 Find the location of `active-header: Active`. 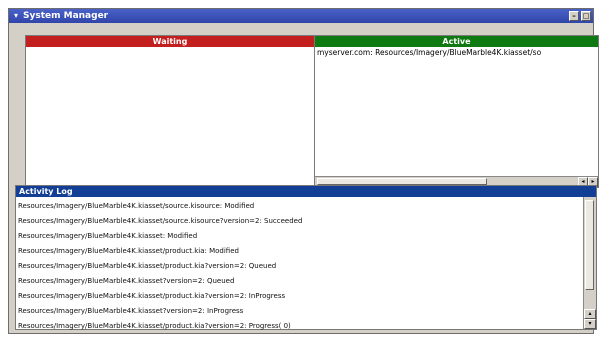

active-header: Active is located at coordinates (456, 41).